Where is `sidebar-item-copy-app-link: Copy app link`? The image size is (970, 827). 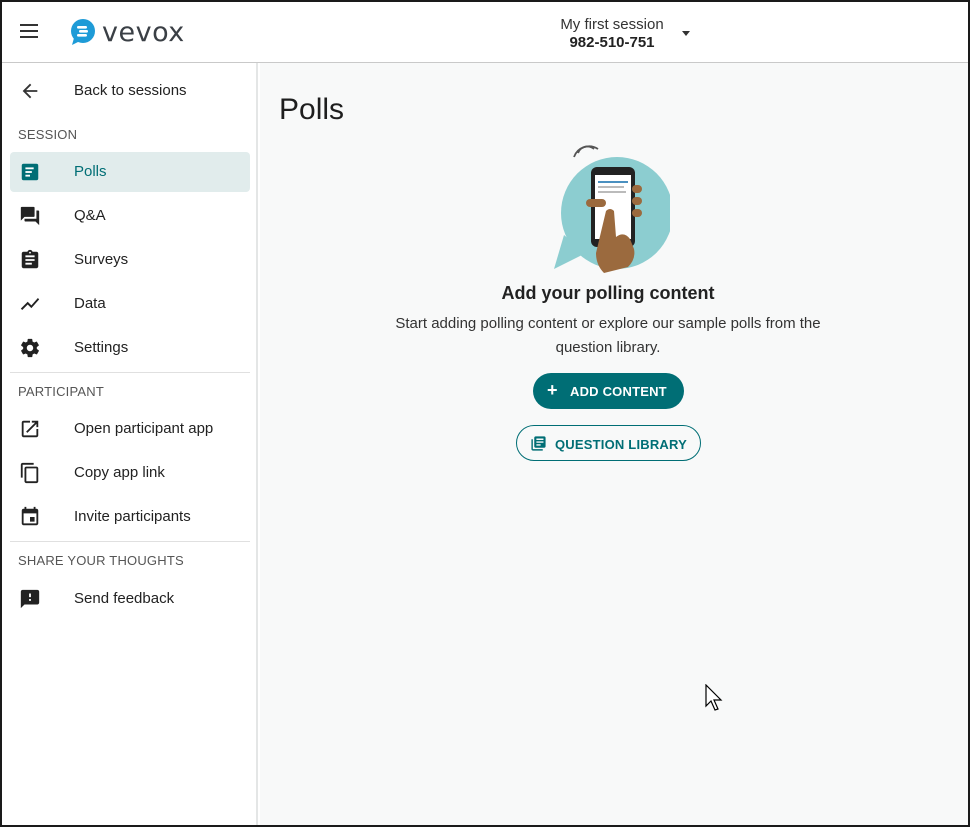
sidebar-item-copy-app-link: Copy app link is located at coordinates (130, 473).